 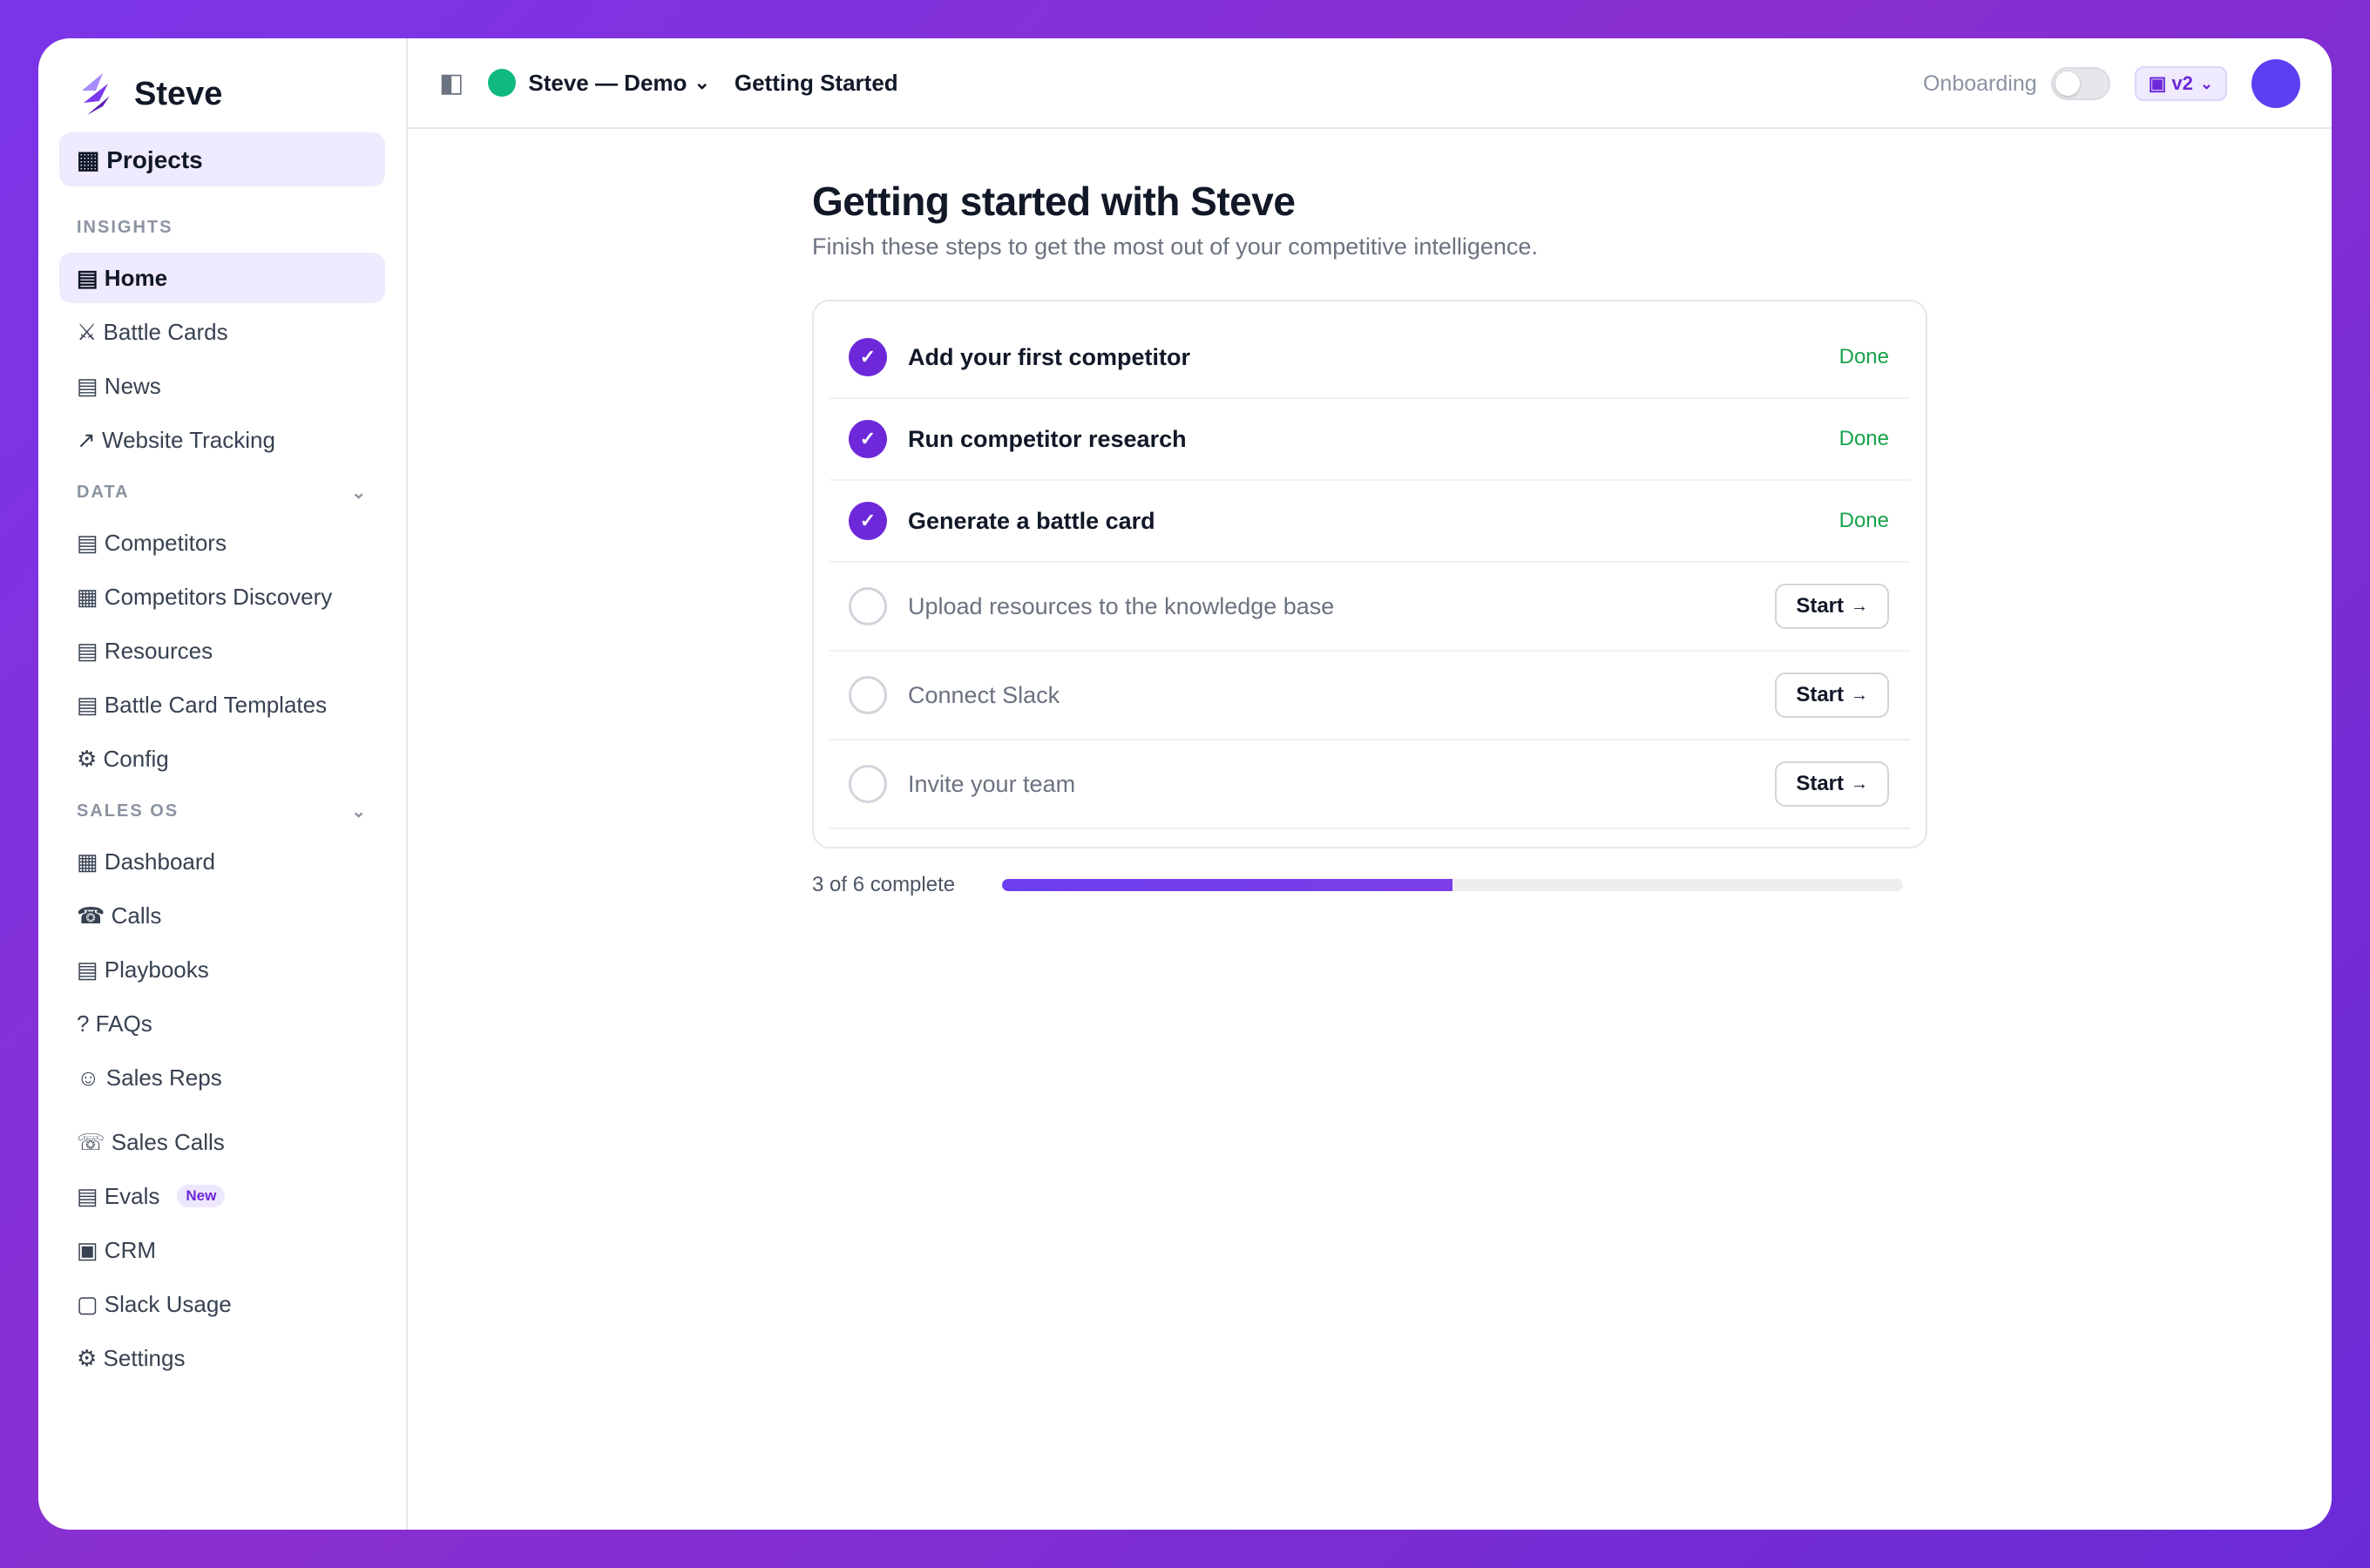 I want to click on sidebar-item-sales-calls: ☏ Sales Calls, so click(x=222, y=1142).